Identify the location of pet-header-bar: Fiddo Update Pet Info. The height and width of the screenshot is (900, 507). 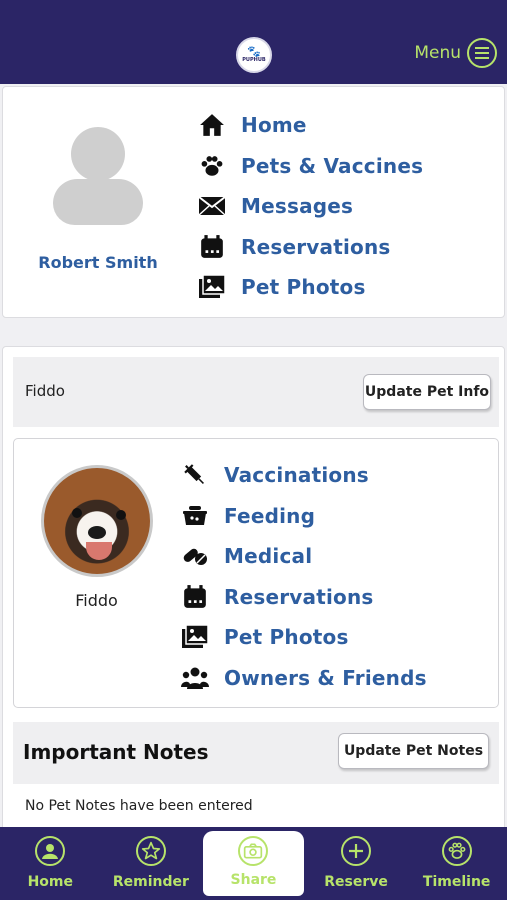
(256, 392).